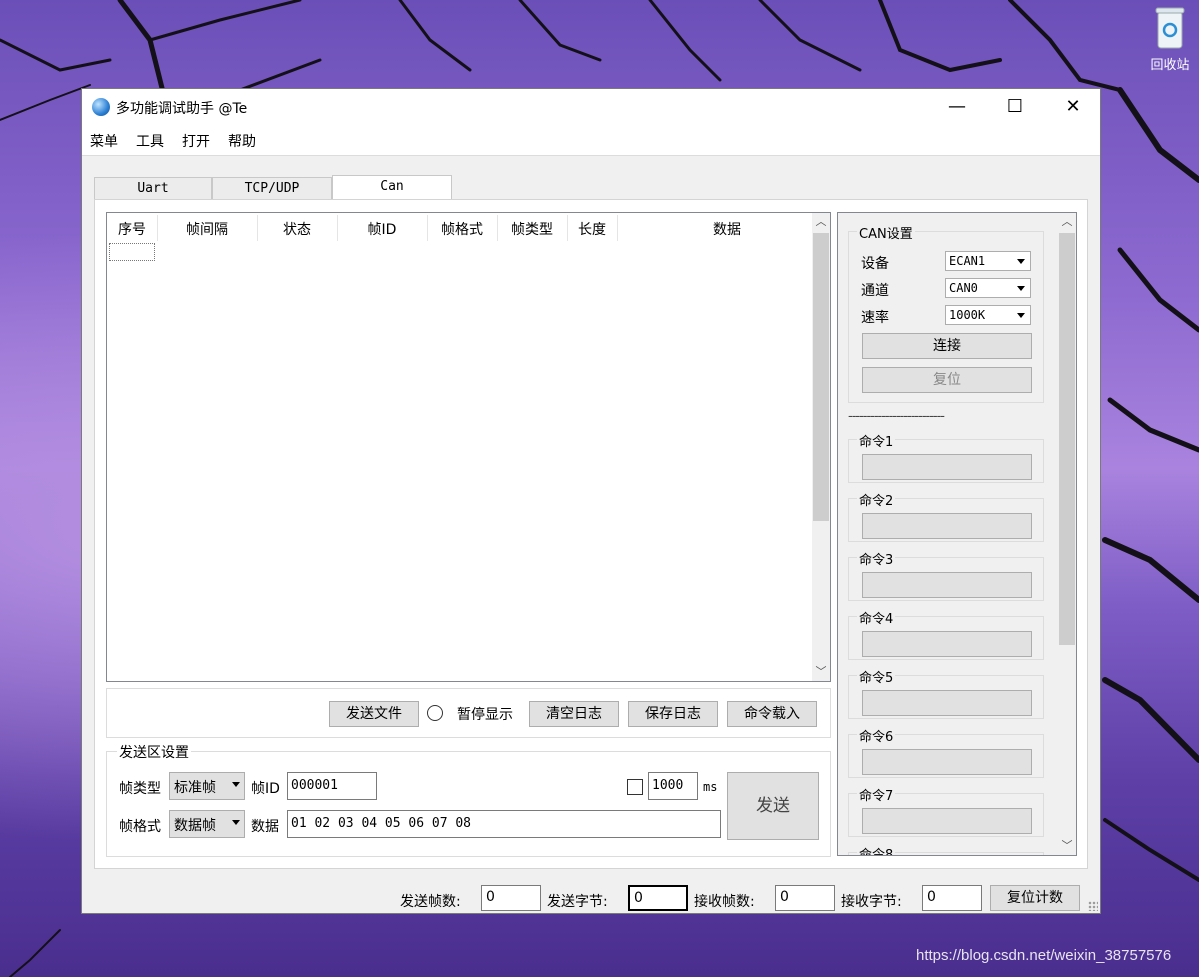 This screenshot has height=977, width=1199. I want to click on pause-display-label: 暂停显示, so click(485, 715).